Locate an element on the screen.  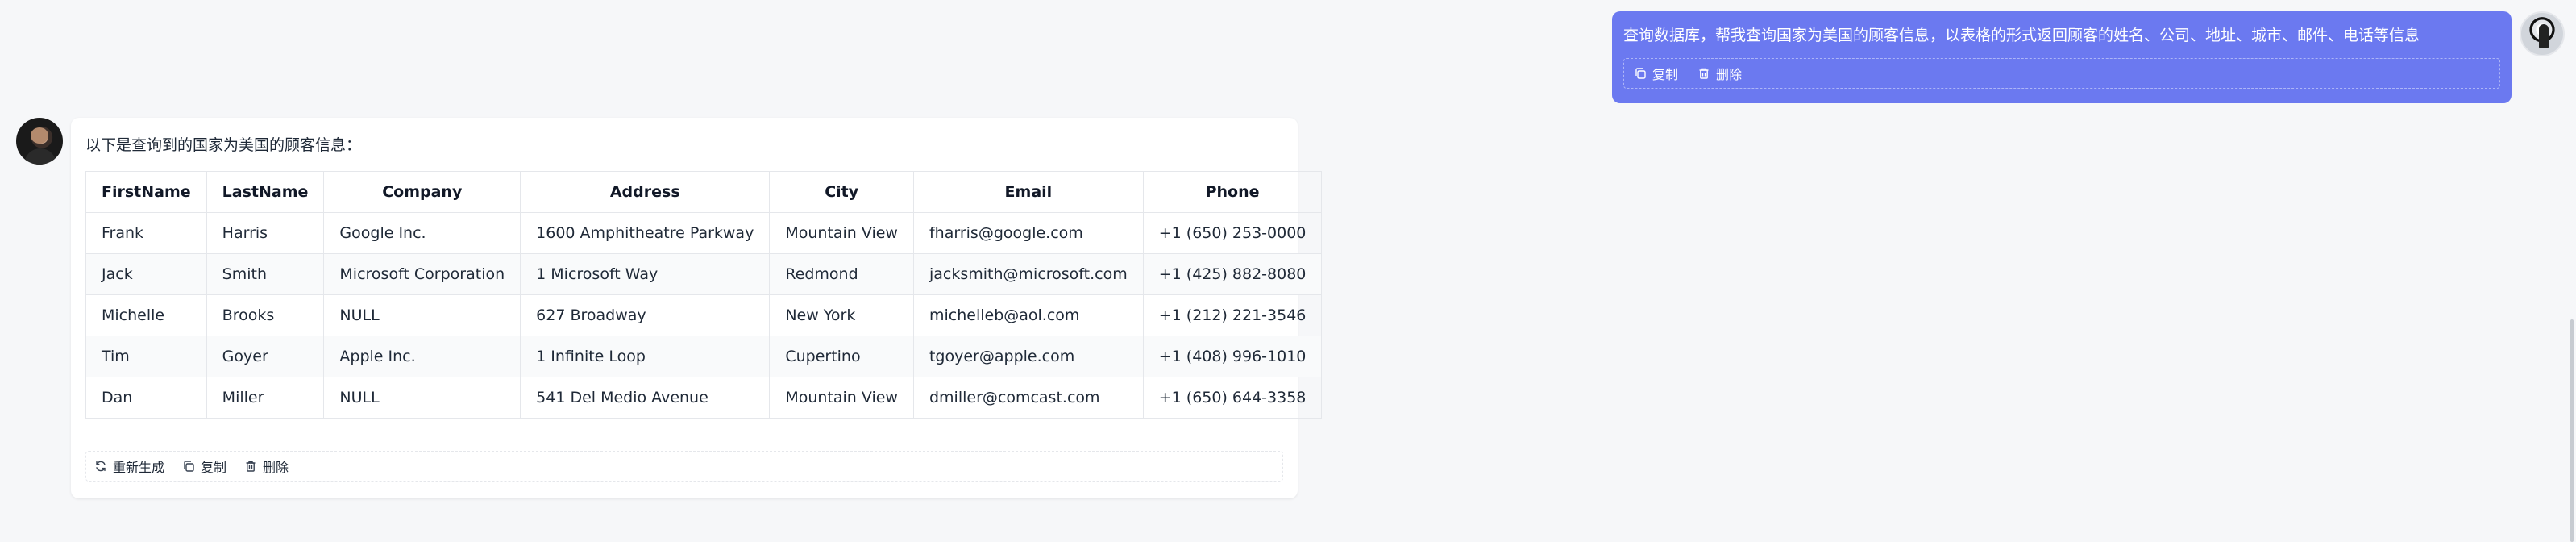
cell-firstname: Jack is located at coordinates (146, 274).